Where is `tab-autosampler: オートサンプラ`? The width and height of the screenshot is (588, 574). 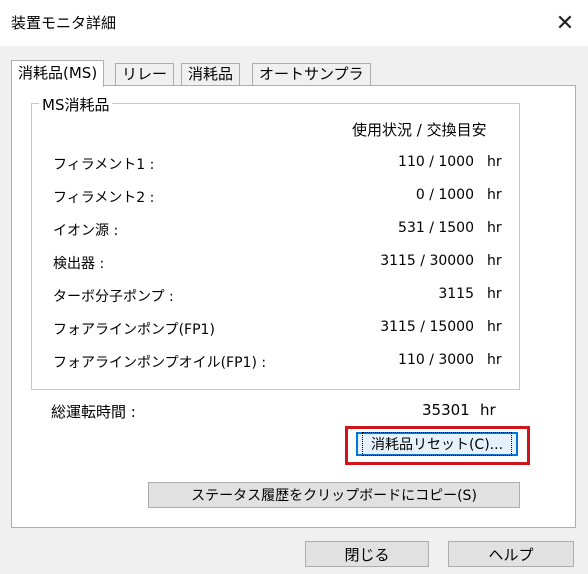 tab-autosampler: オートサンプラ is located at coordinates (311, 74).